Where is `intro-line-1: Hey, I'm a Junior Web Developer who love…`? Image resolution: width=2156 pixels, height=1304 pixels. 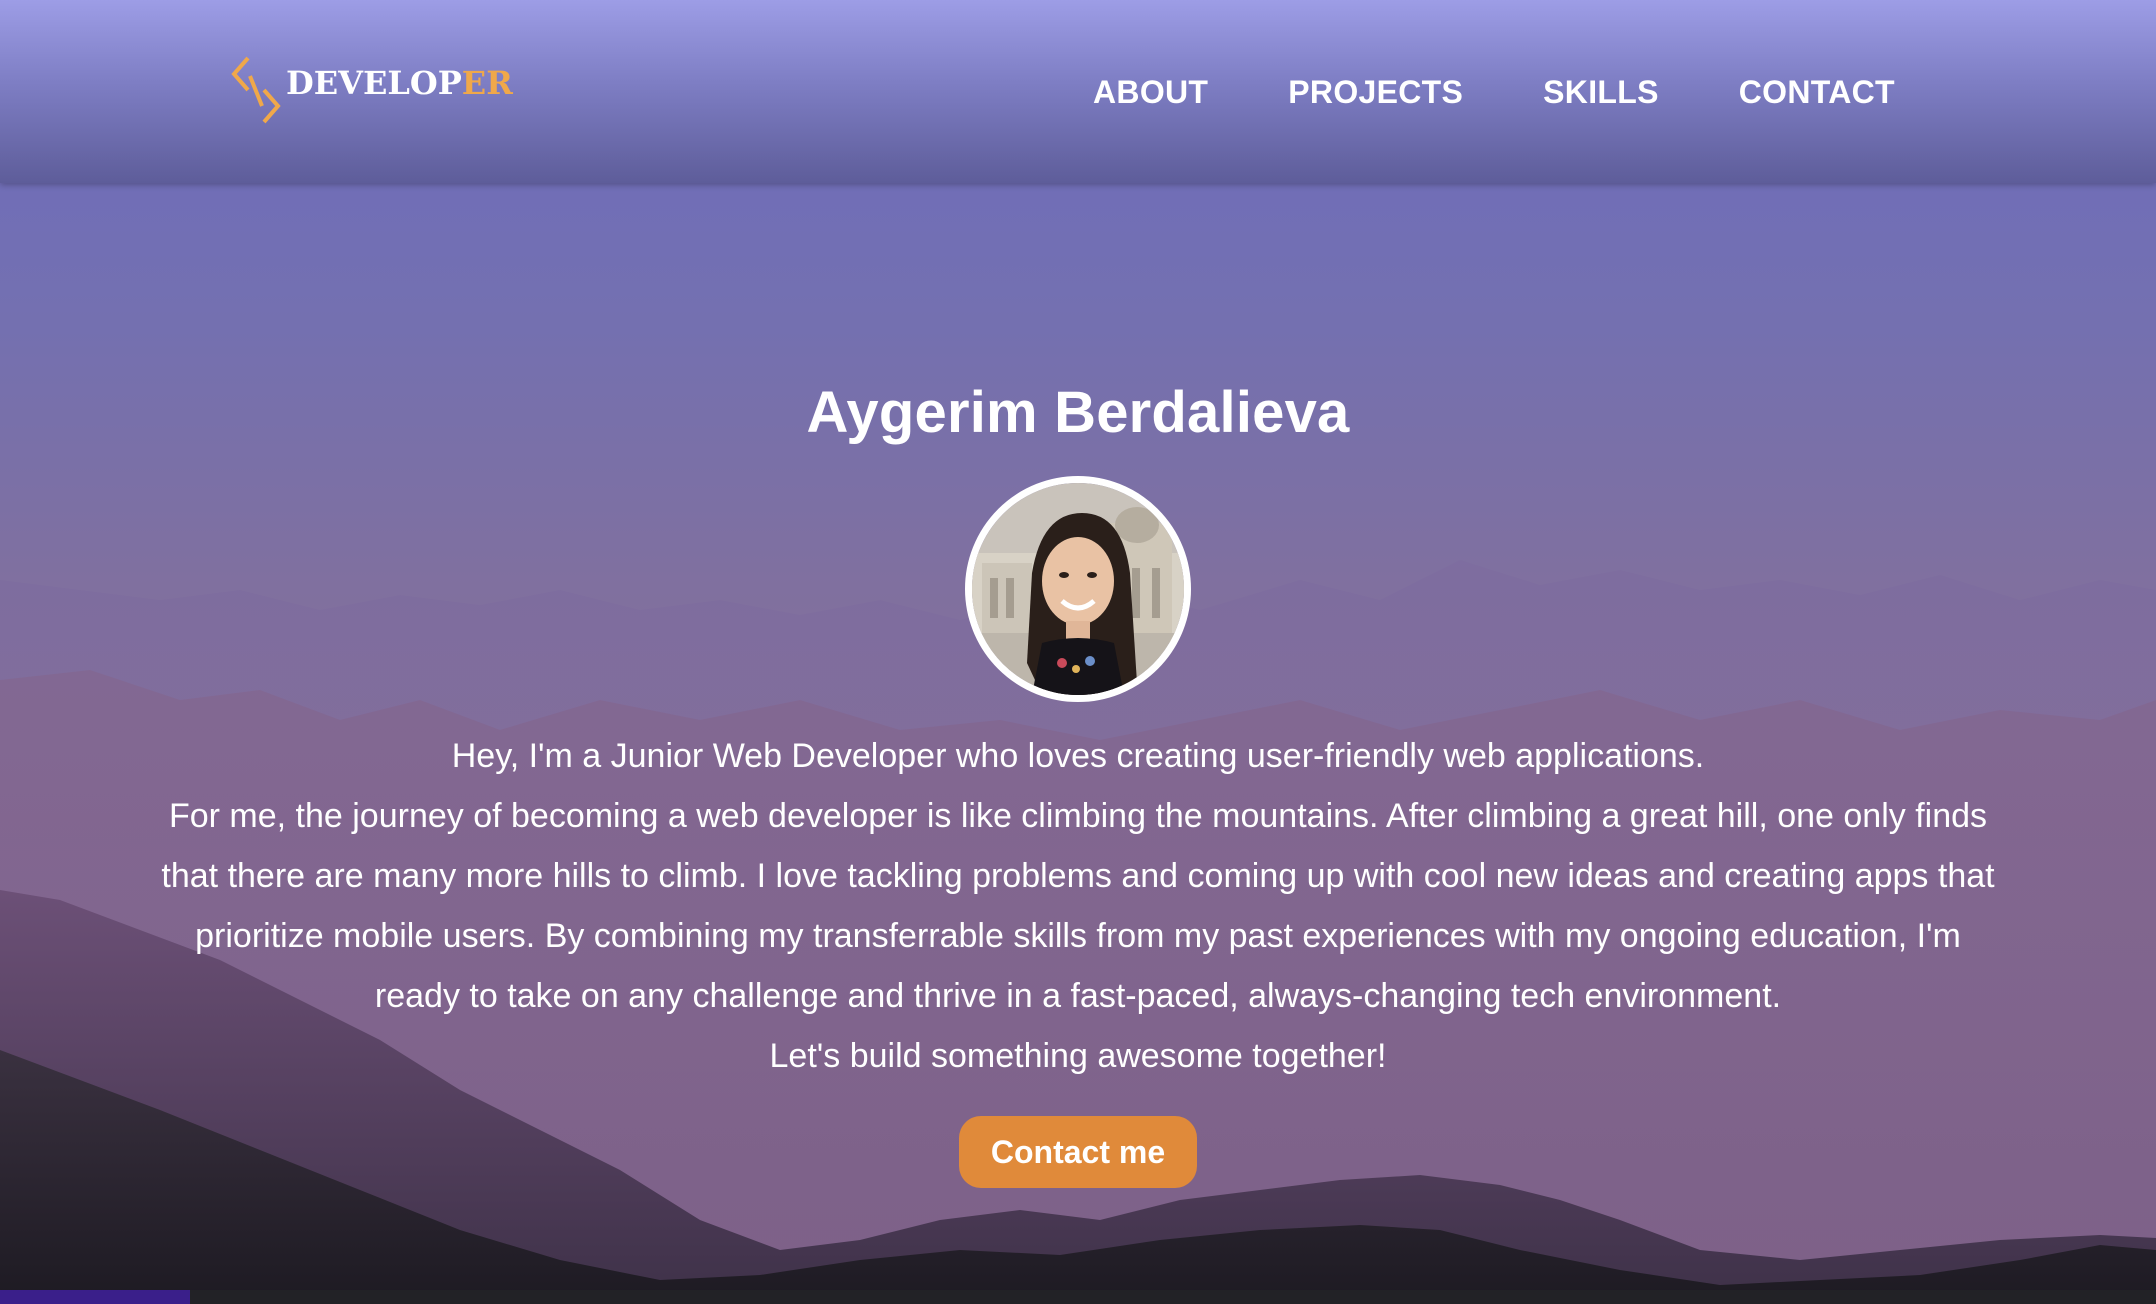 intro-line-1: Hey, I'm a Junior Web Developer who love… is located at coordinates (1078, 756).